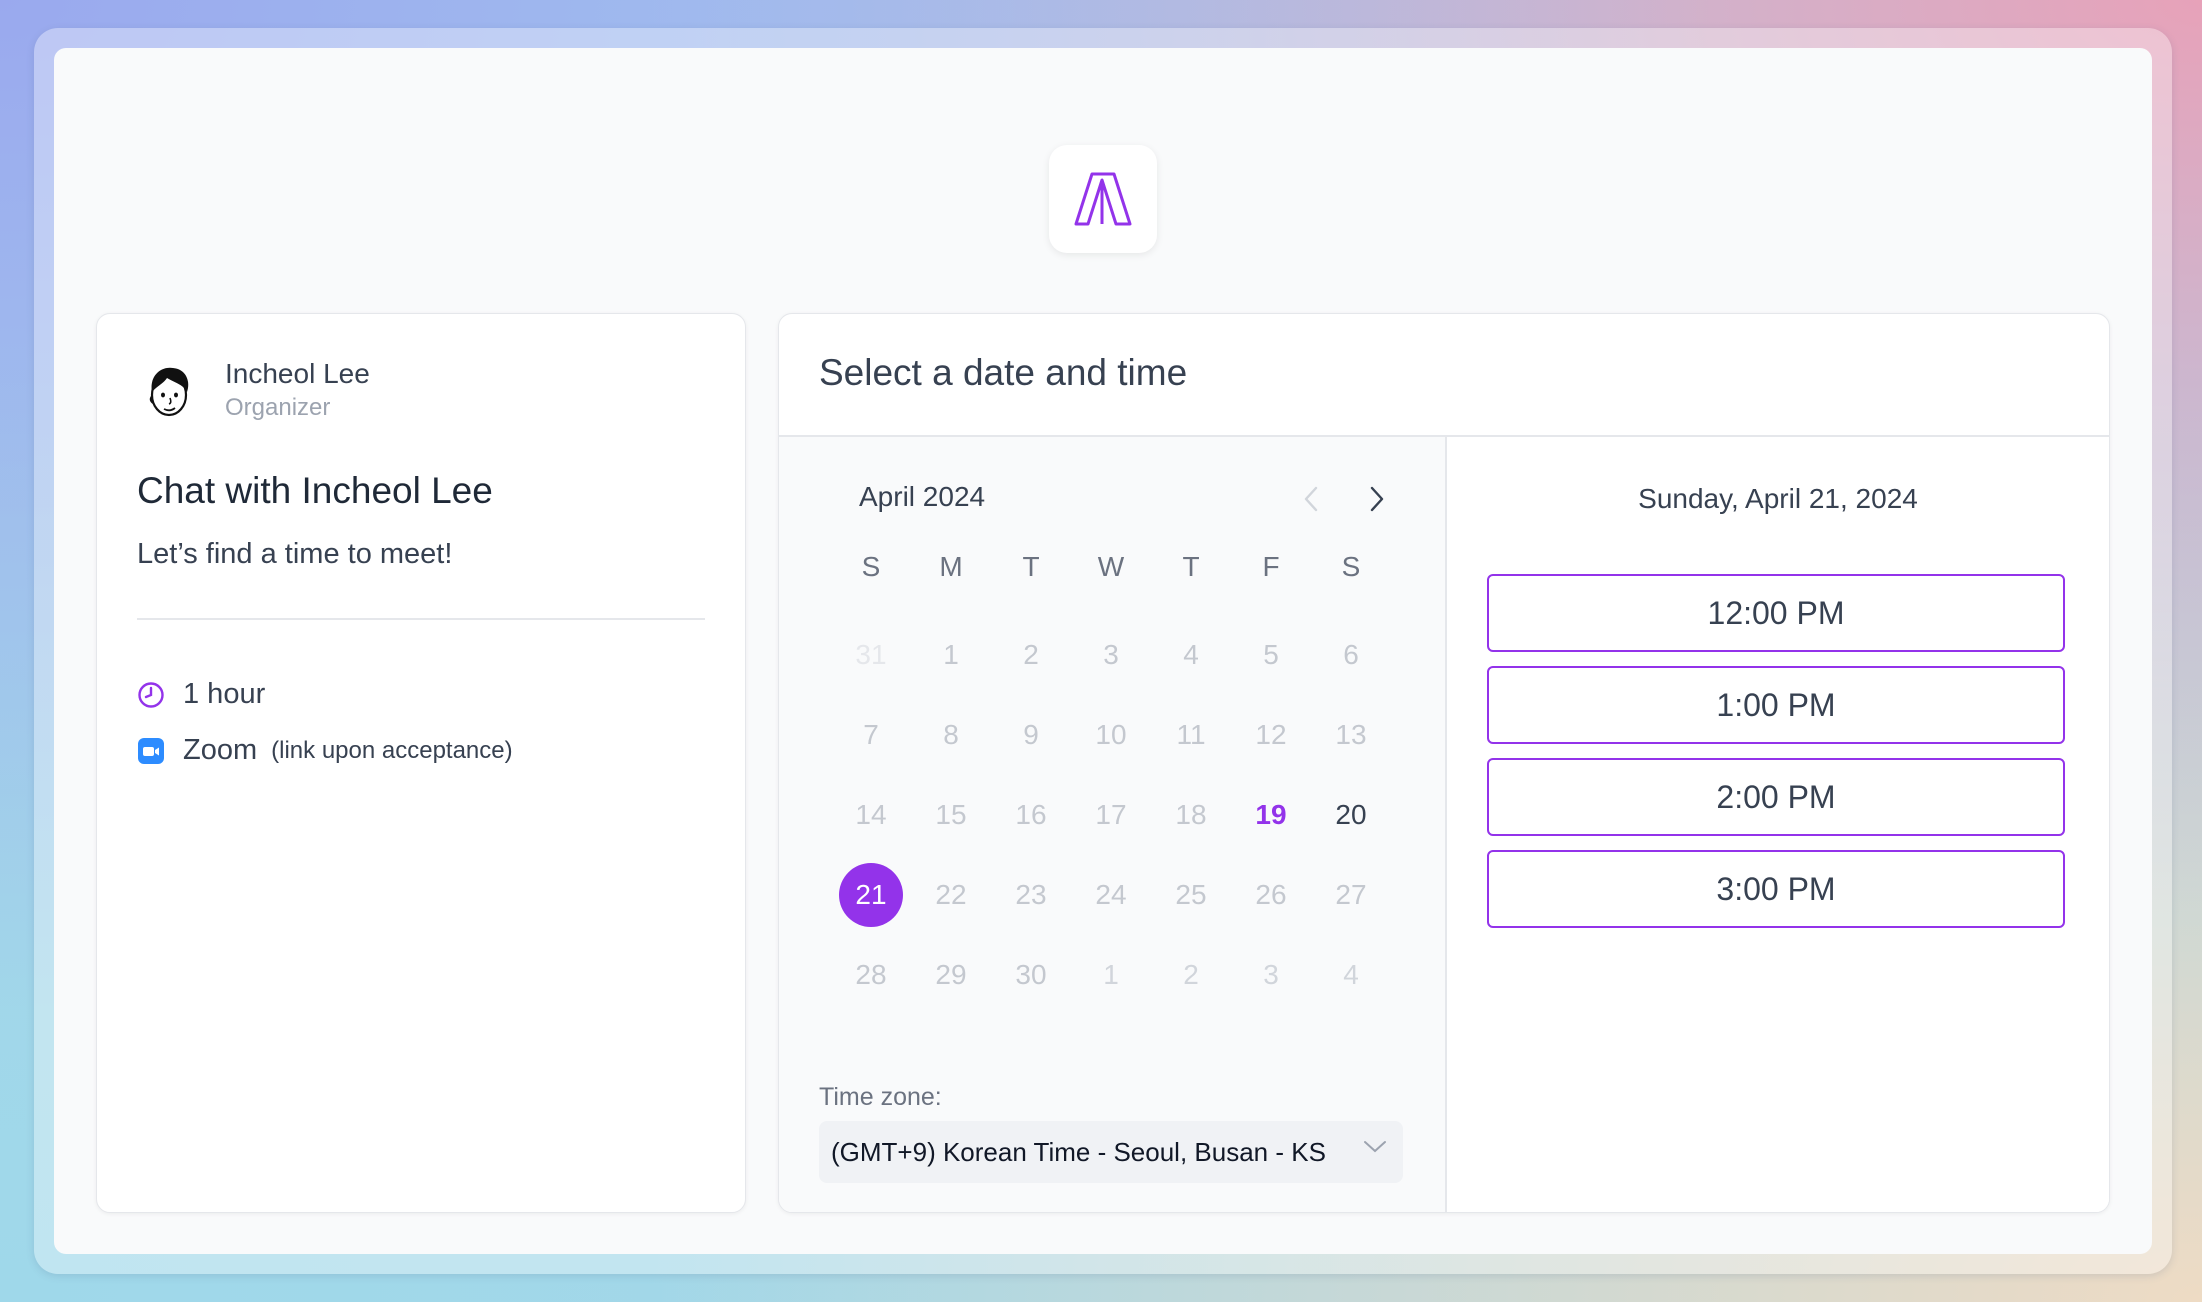 The height and width of the screenshot is (1302, 2202). I want to click on calendar-day: 22, so click(951, 894).